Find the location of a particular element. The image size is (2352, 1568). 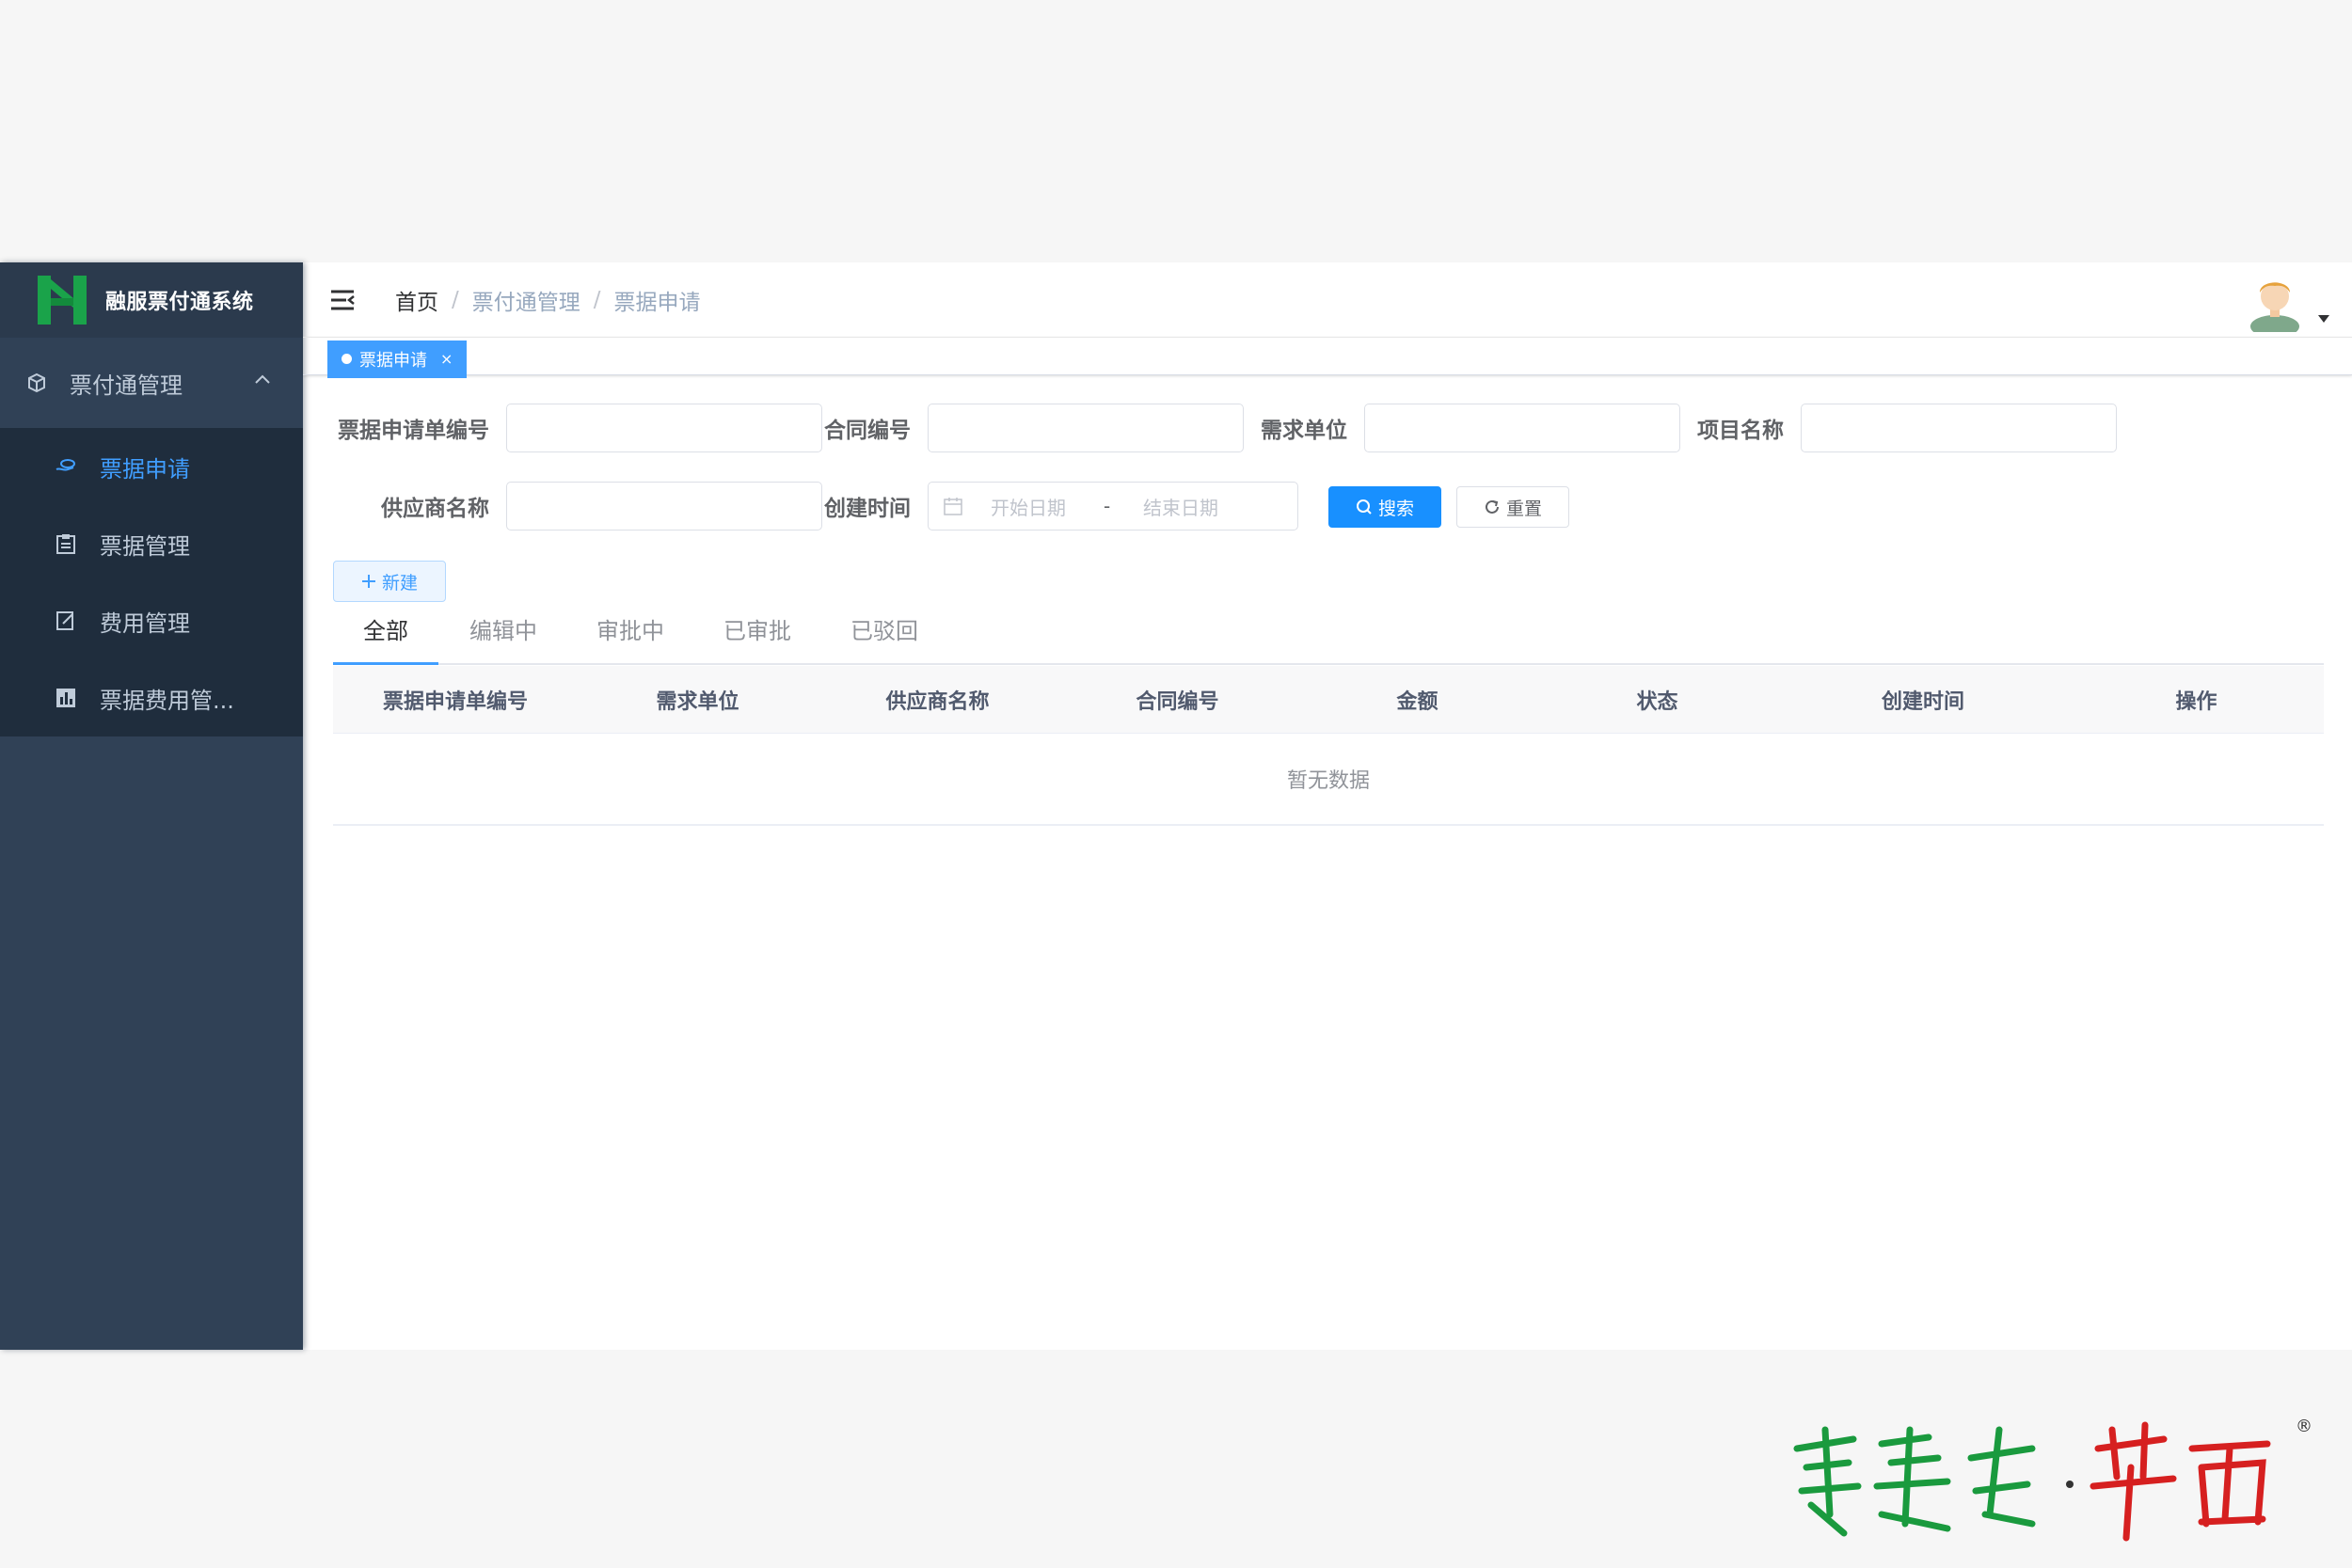

add-button-label: 新建 is located at coordinates (399, 583).